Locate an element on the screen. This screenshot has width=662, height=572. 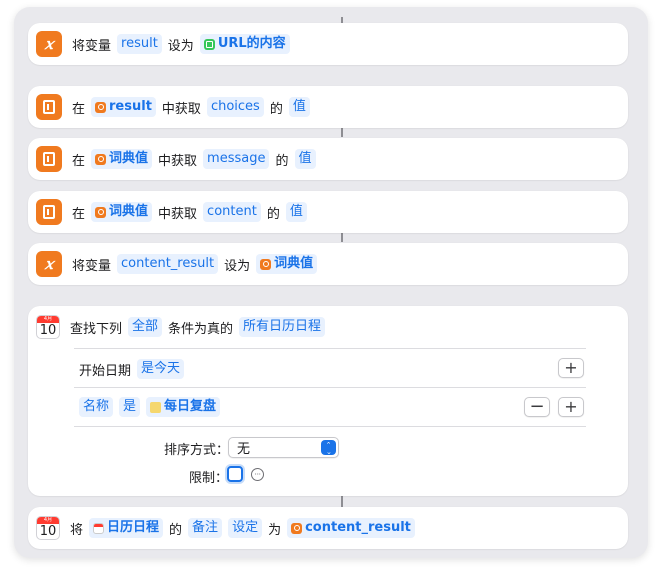
key-token: content is located at coordinates (232, 212).